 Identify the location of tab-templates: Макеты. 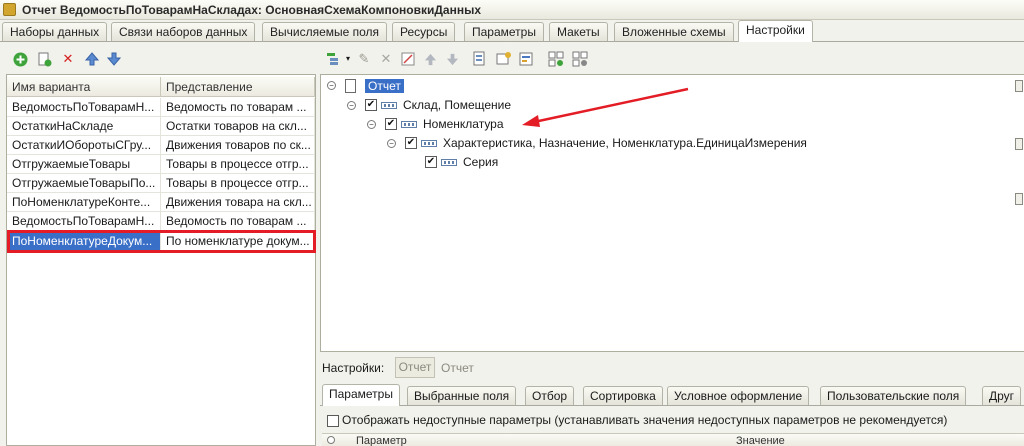
(578, 31).